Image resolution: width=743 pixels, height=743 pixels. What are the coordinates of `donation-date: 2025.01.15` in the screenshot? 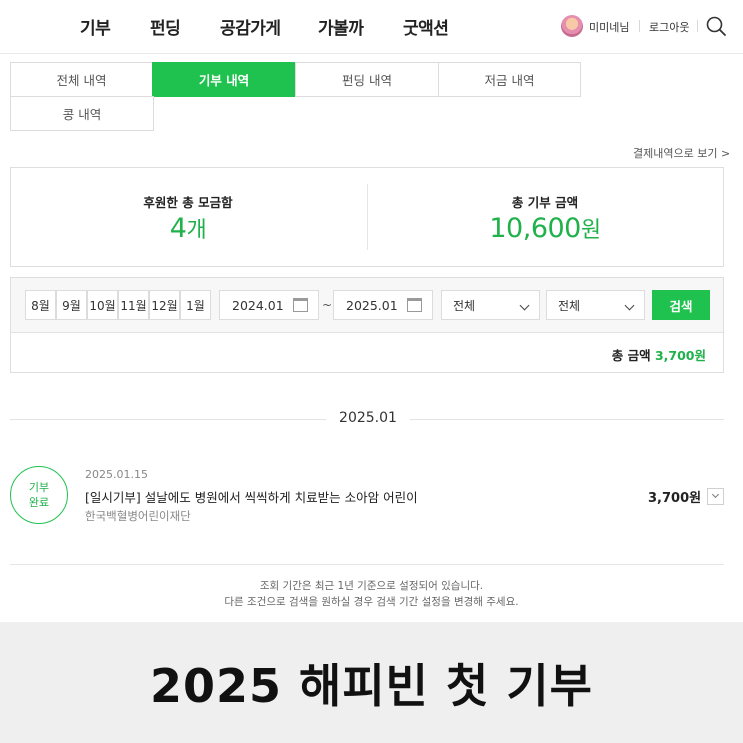 It's located at (116, 474).